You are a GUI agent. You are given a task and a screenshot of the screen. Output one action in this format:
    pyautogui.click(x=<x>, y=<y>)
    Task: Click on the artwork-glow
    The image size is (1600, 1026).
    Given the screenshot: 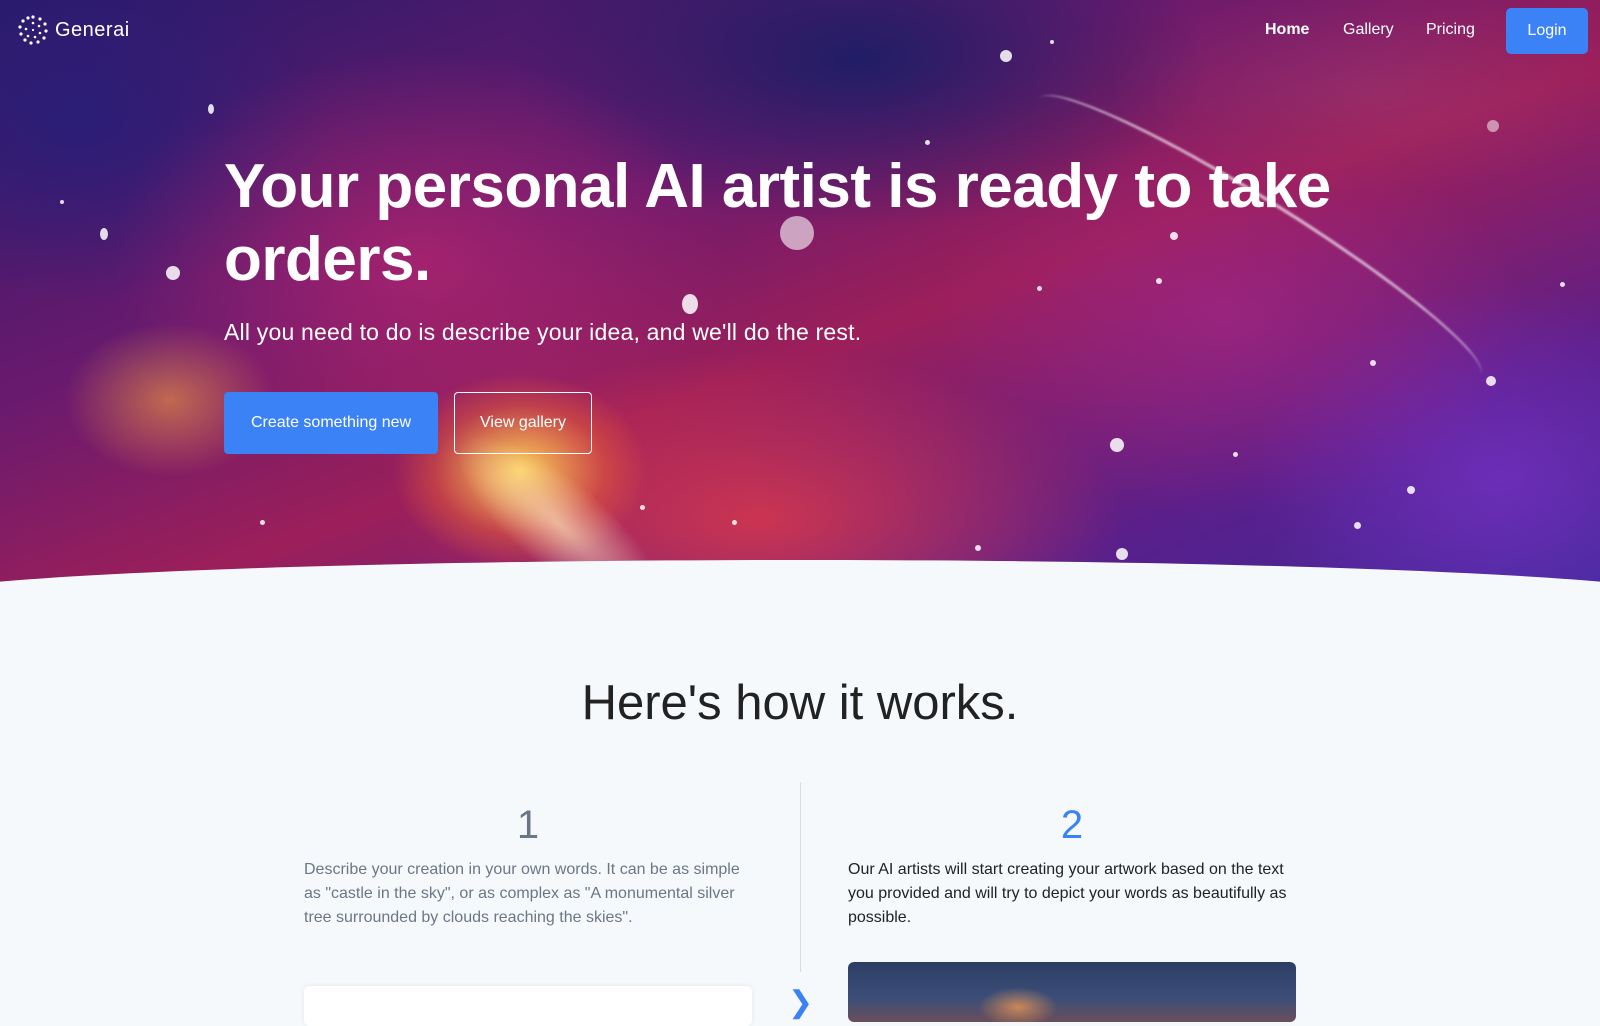 What is the action you would take?
    pyautogui.click(x=1018, y=1004)
    